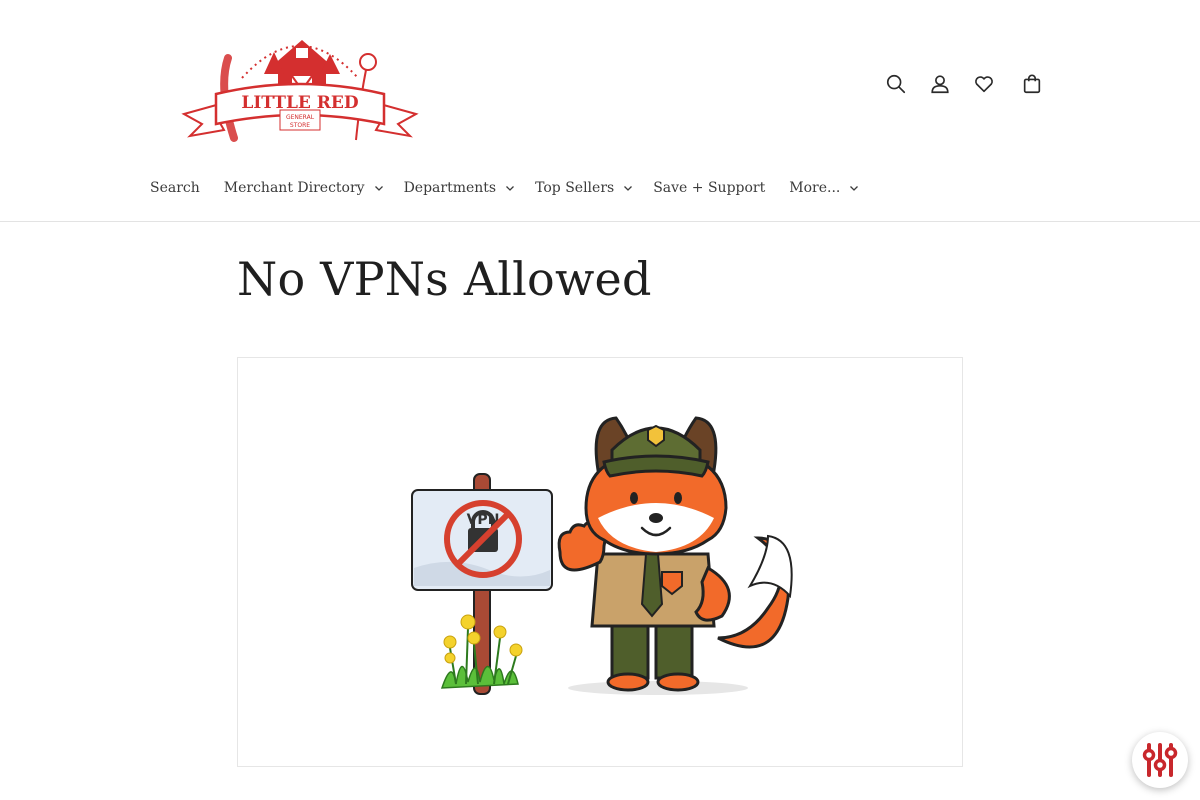 Image resolution: width=1200 pixels, height=800 pixels. Describe the element at coordinates (300, 125) in the screenshot. I see `logo-text-store: STORE` at that location.